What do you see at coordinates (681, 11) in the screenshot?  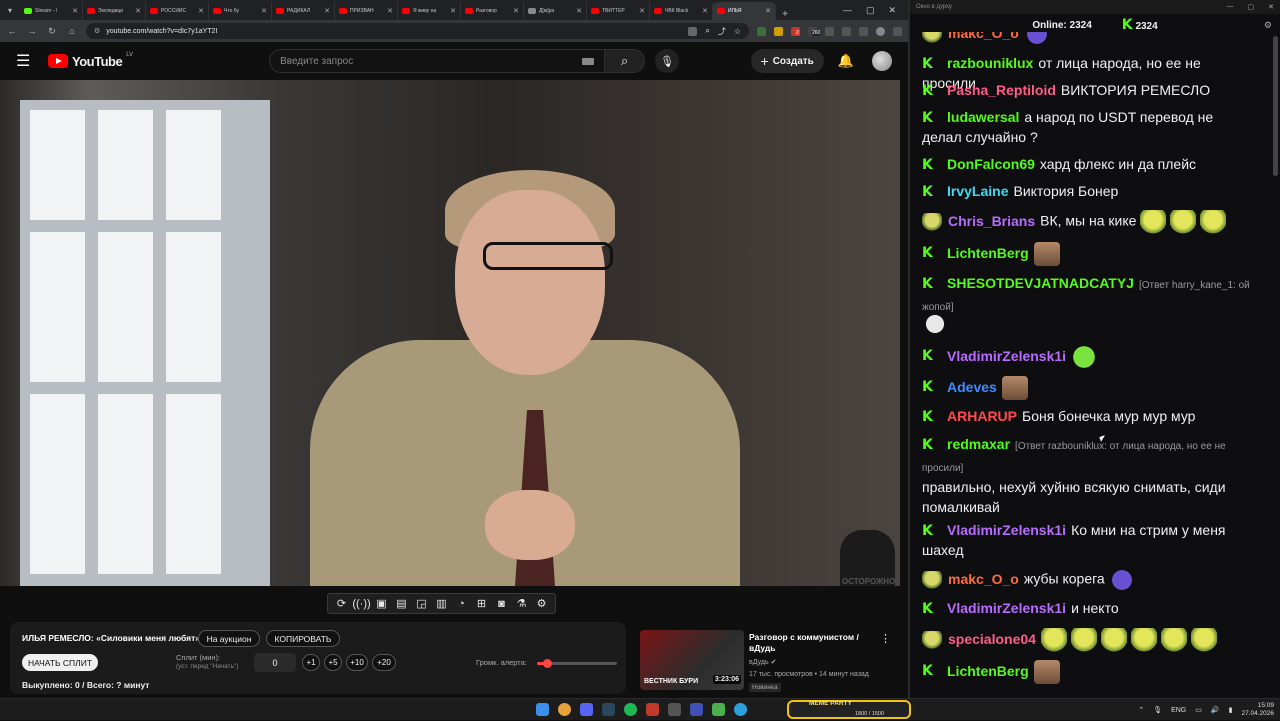 I see `browser-tab: ЧВК Black ✕` at bounding box center [681, 11].